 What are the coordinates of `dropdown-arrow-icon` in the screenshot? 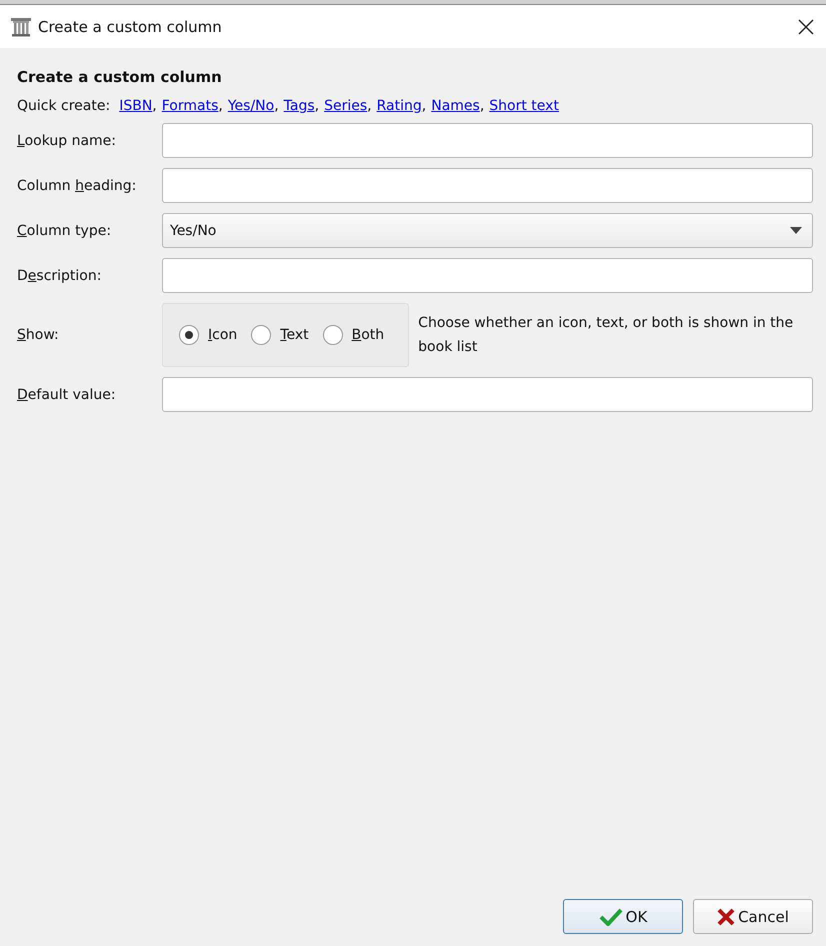 It's located at (796, 230).